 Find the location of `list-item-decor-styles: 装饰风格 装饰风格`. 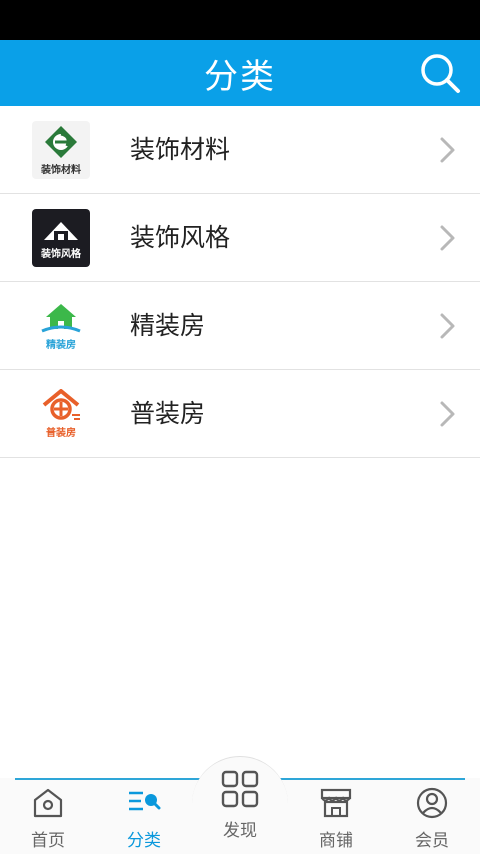

list-item-decor-styles: 装饰风格 装饰风格 is located at coordinates (240, 238).